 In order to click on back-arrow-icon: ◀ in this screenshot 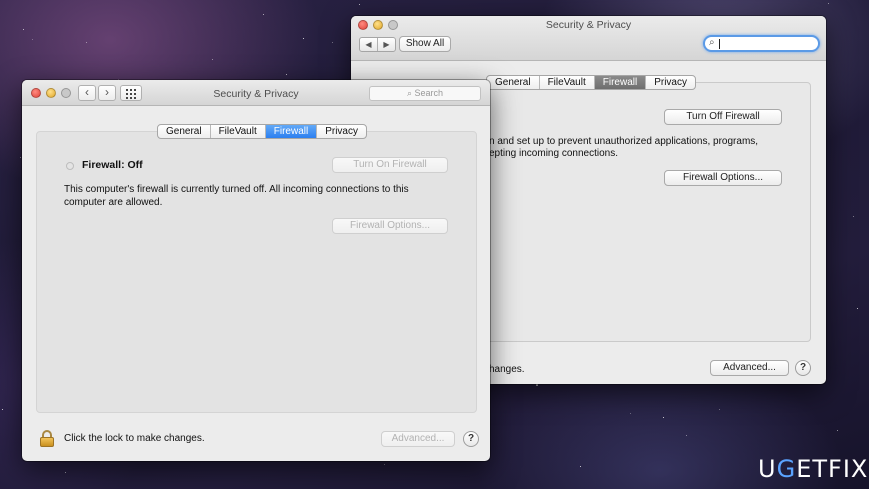, I will do `click(369, 44)`.